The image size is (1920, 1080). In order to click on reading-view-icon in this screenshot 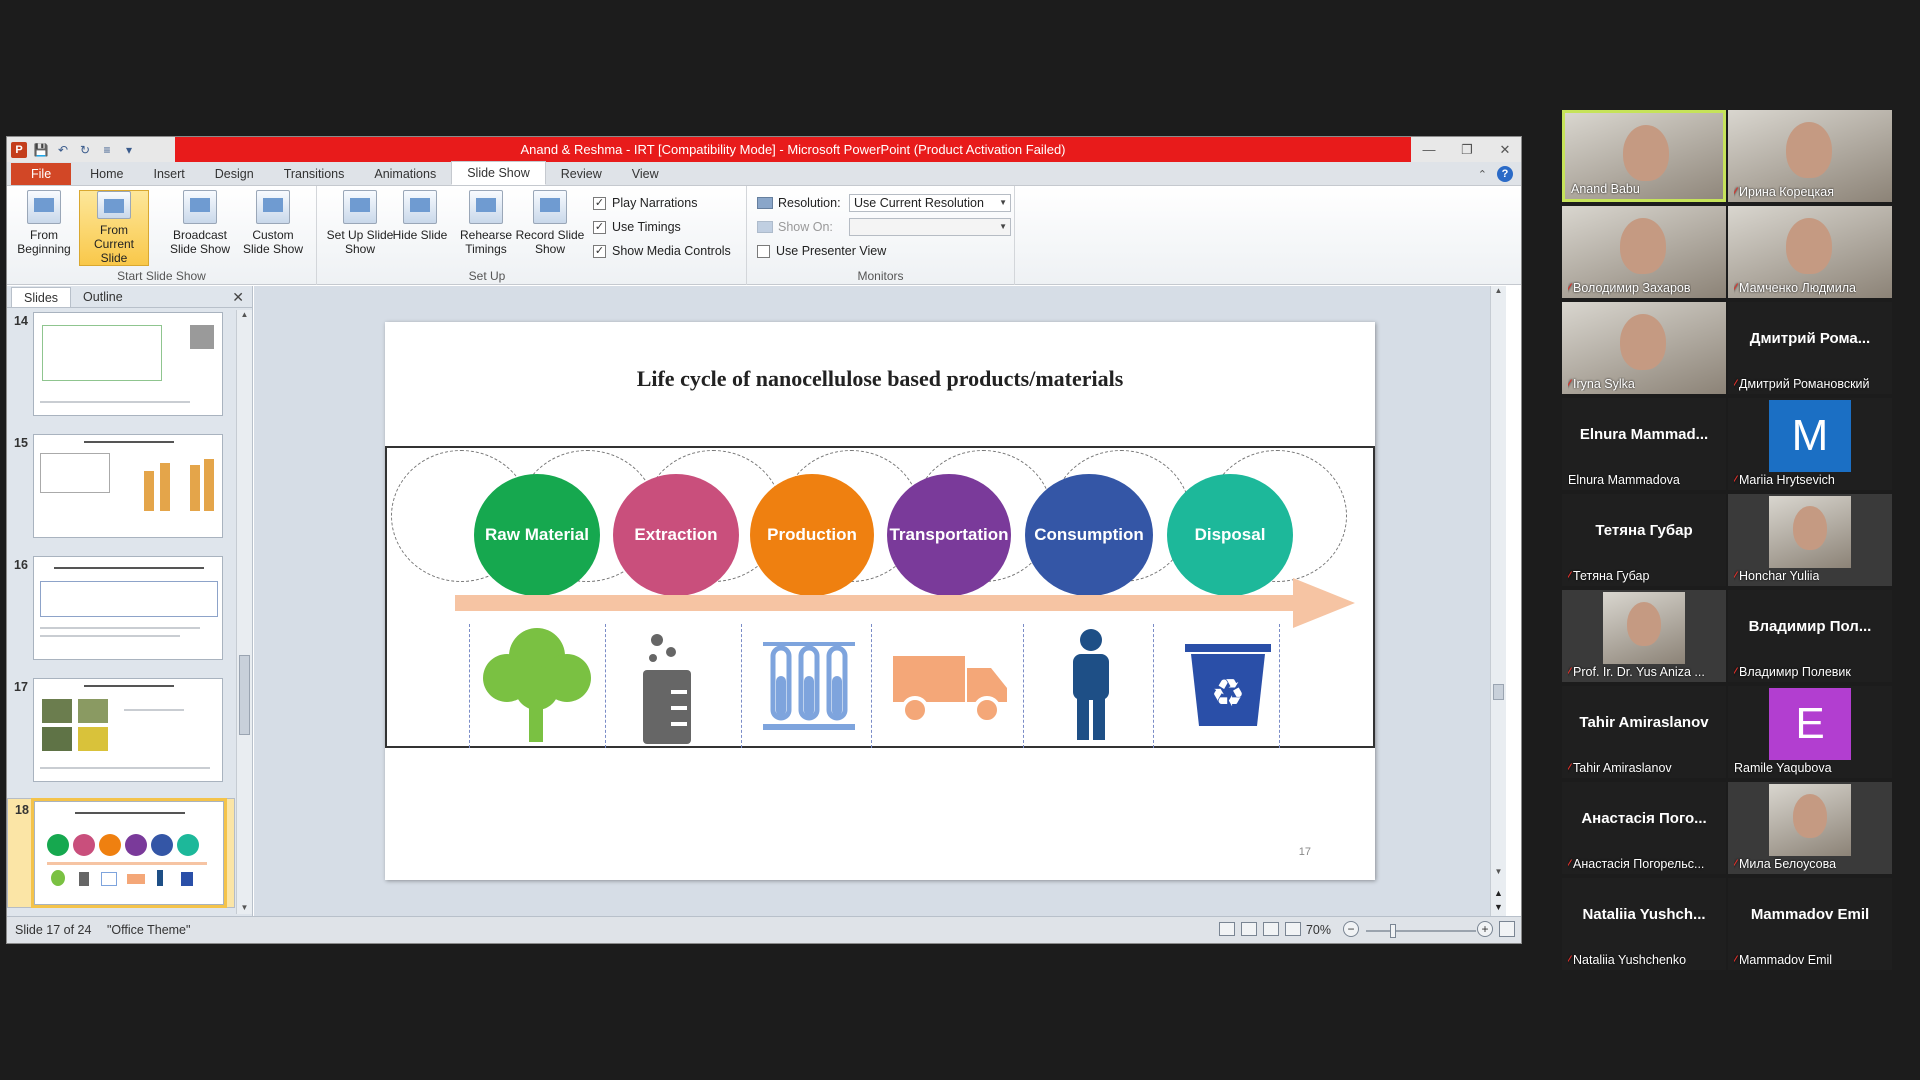, I will do `click(1271, 929)`.